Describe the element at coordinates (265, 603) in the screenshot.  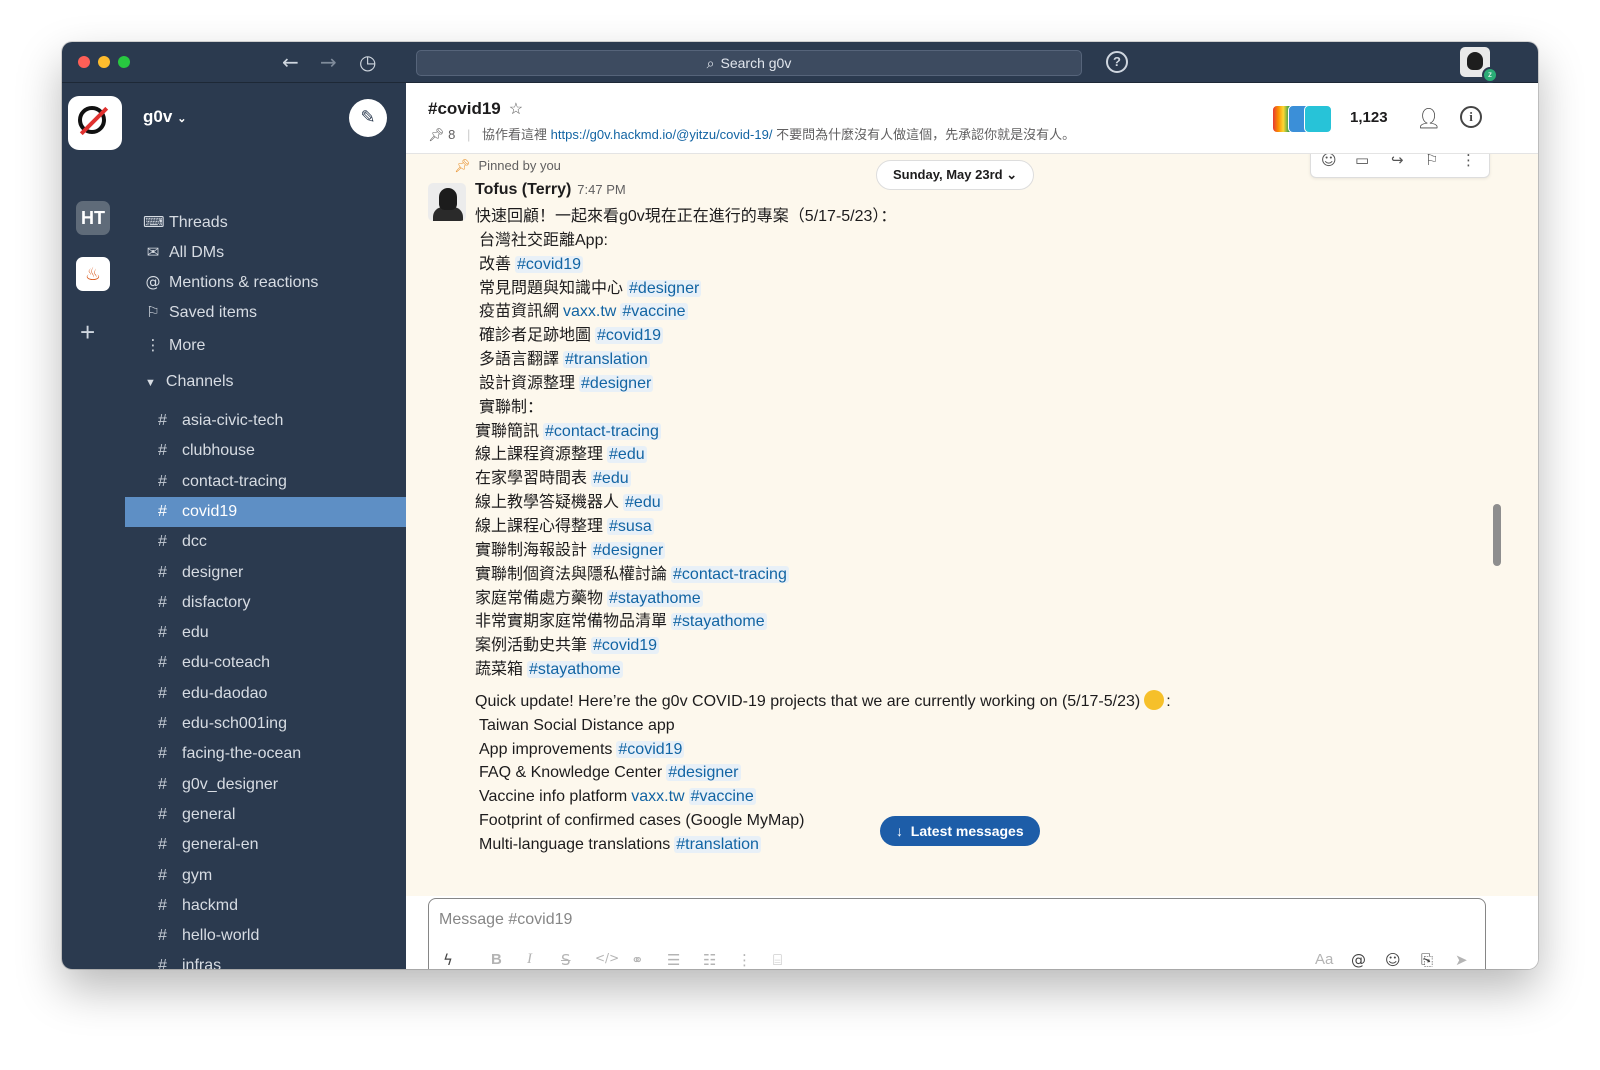
I see `sidebar-item-disfactory: # disfactory` at that location.